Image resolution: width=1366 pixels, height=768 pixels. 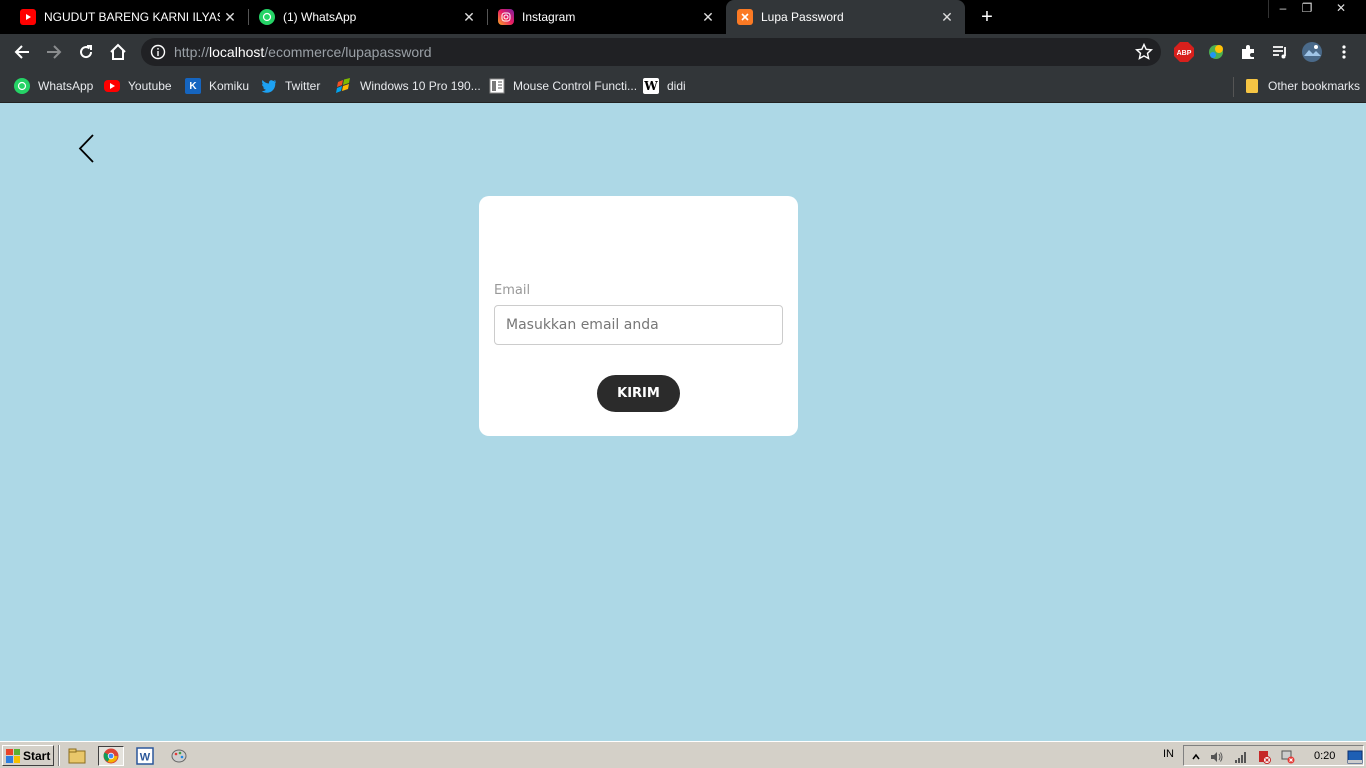 I want to click on extensions-menu-button, so click(x=1248, y=52).